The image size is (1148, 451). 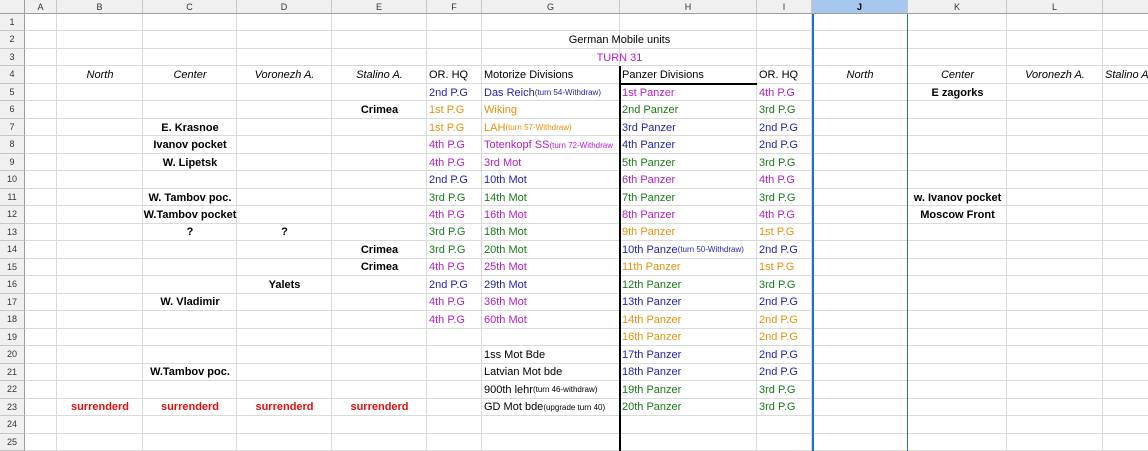 I want to click on row-header-6: 6, so click(x=12, y=110).